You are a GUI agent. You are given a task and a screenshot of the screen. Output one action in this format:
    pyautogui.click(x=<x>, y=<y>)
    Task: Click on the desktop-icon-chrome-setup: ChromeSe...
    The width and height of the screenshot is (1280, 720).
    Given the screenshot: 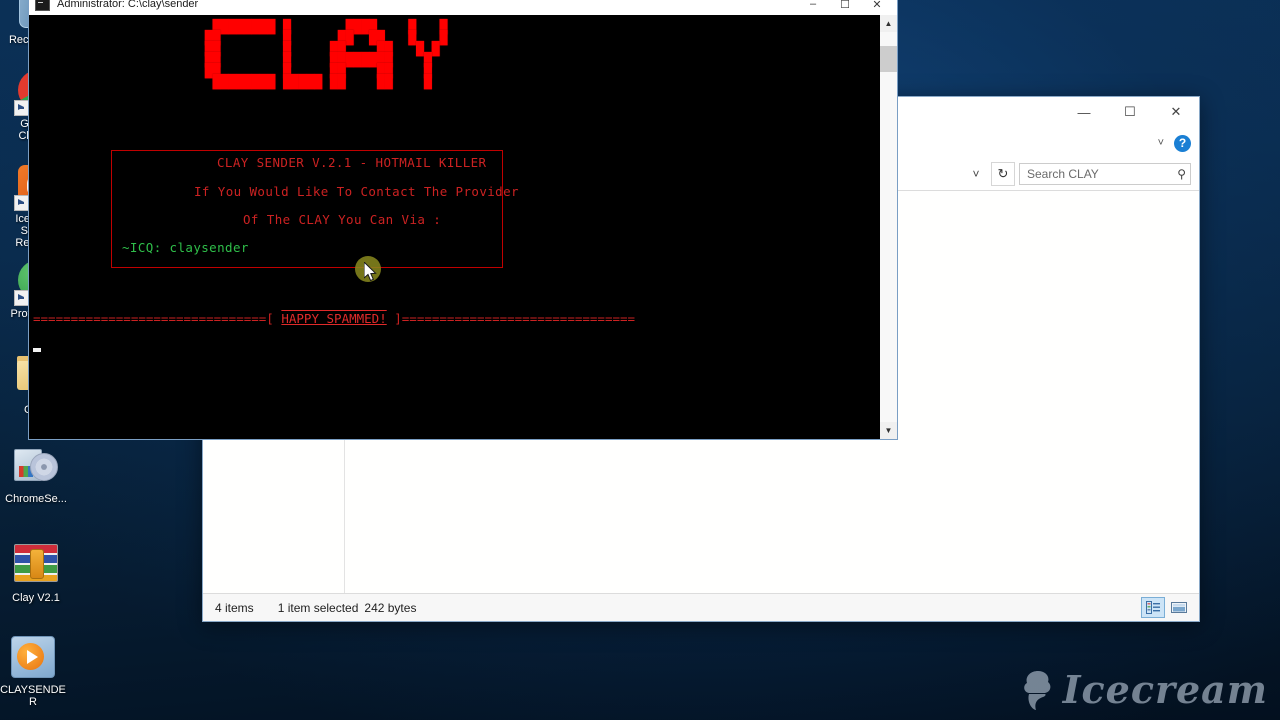 What is the action you would take?
    pyautogui.click(x=36, y=474)
    